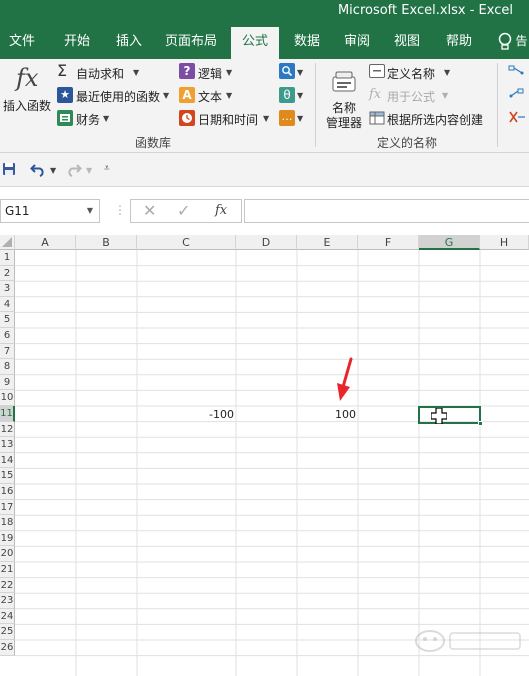  What do you see at coordinates (7, 429) in the screenshot?
I see `row-header-12: 12` at bounding box center [7, 429].